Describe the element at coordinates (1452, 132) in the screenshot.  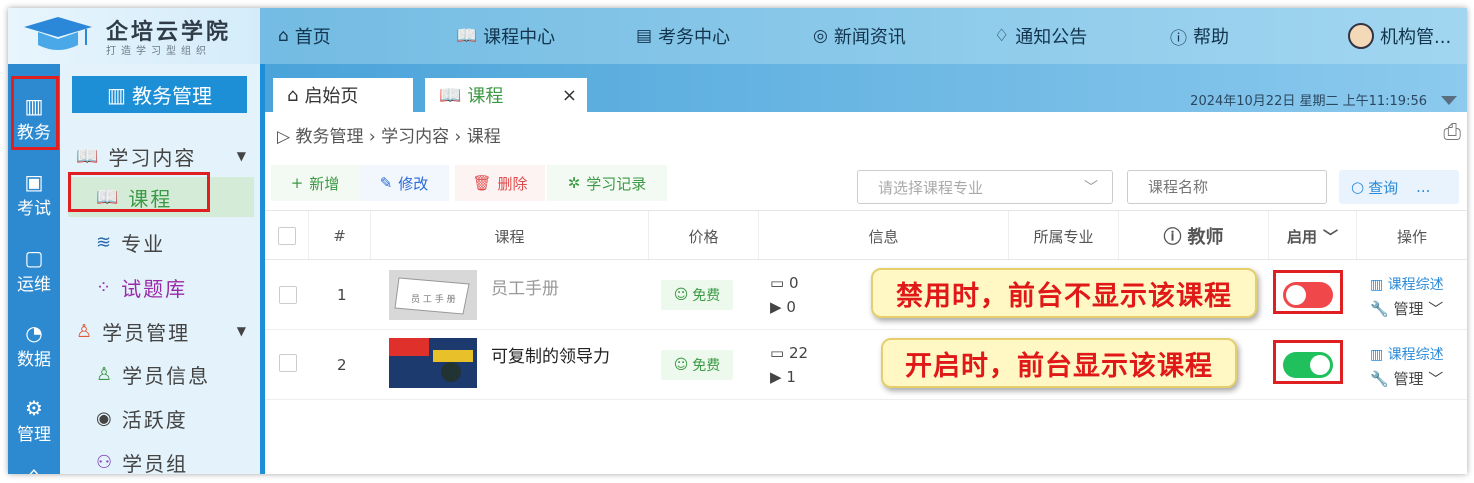
I see `printer-icon: ⎙` at that location.